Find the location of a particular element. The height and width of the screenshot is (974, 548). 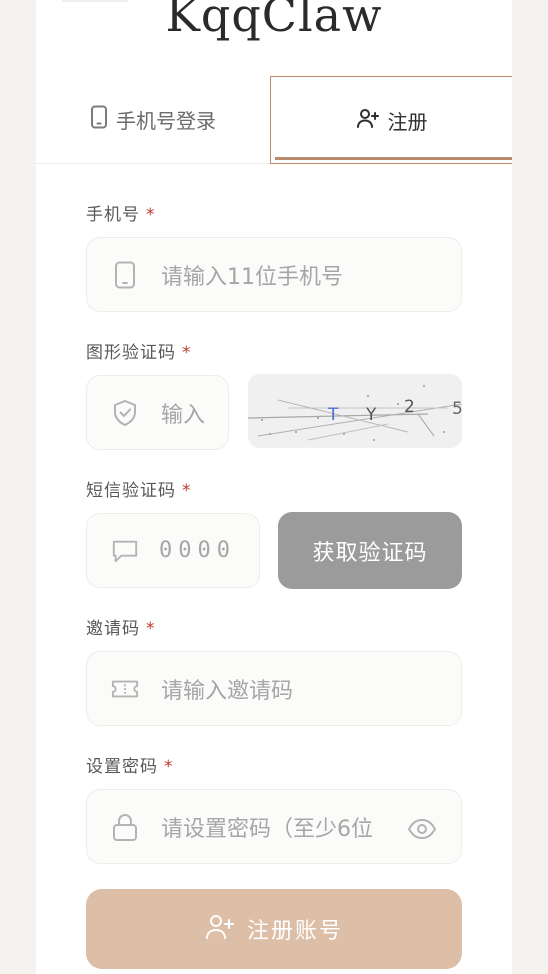

captcha-label: 图形验证码 * is located at coordinates (139, 350).